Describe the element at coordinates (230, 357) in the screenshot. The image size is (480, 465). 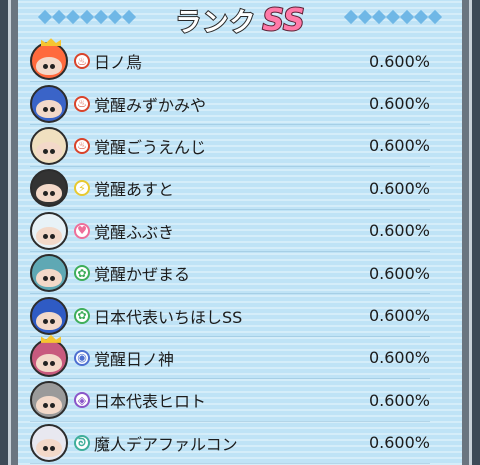
I see `list-item: ◉ 覚醒日ノ神 0.600%` at that location.